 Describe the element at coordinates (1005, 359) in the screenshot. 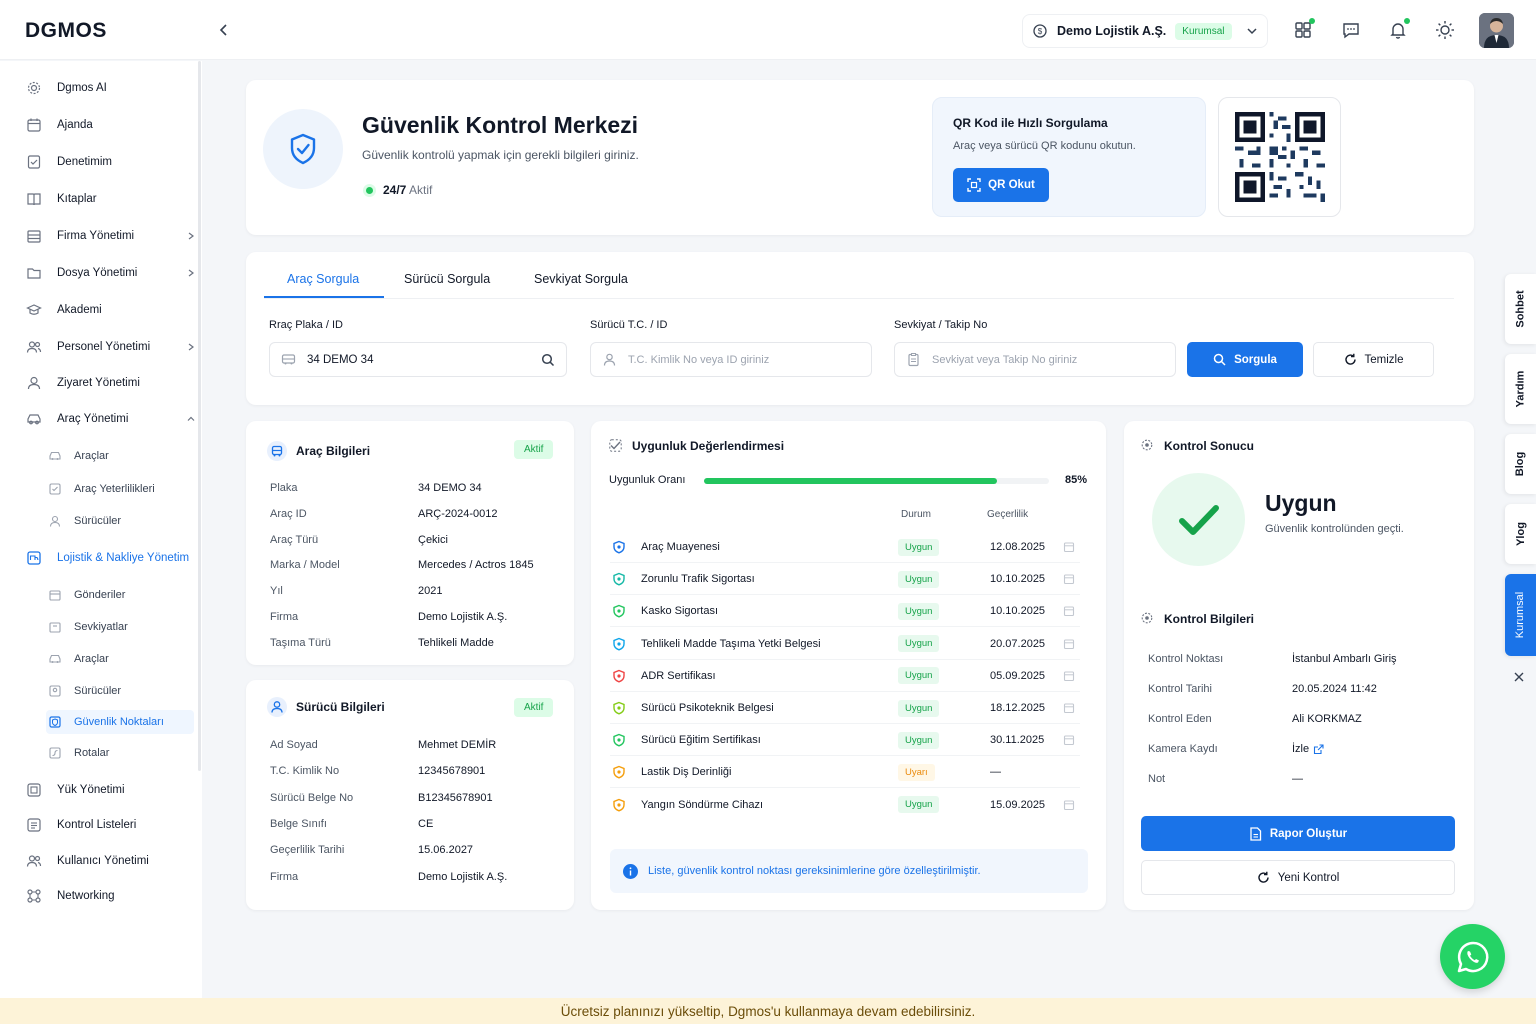

I see `shipment-placeholder: Sevkiyat veya Takip No giriniz` at that location.